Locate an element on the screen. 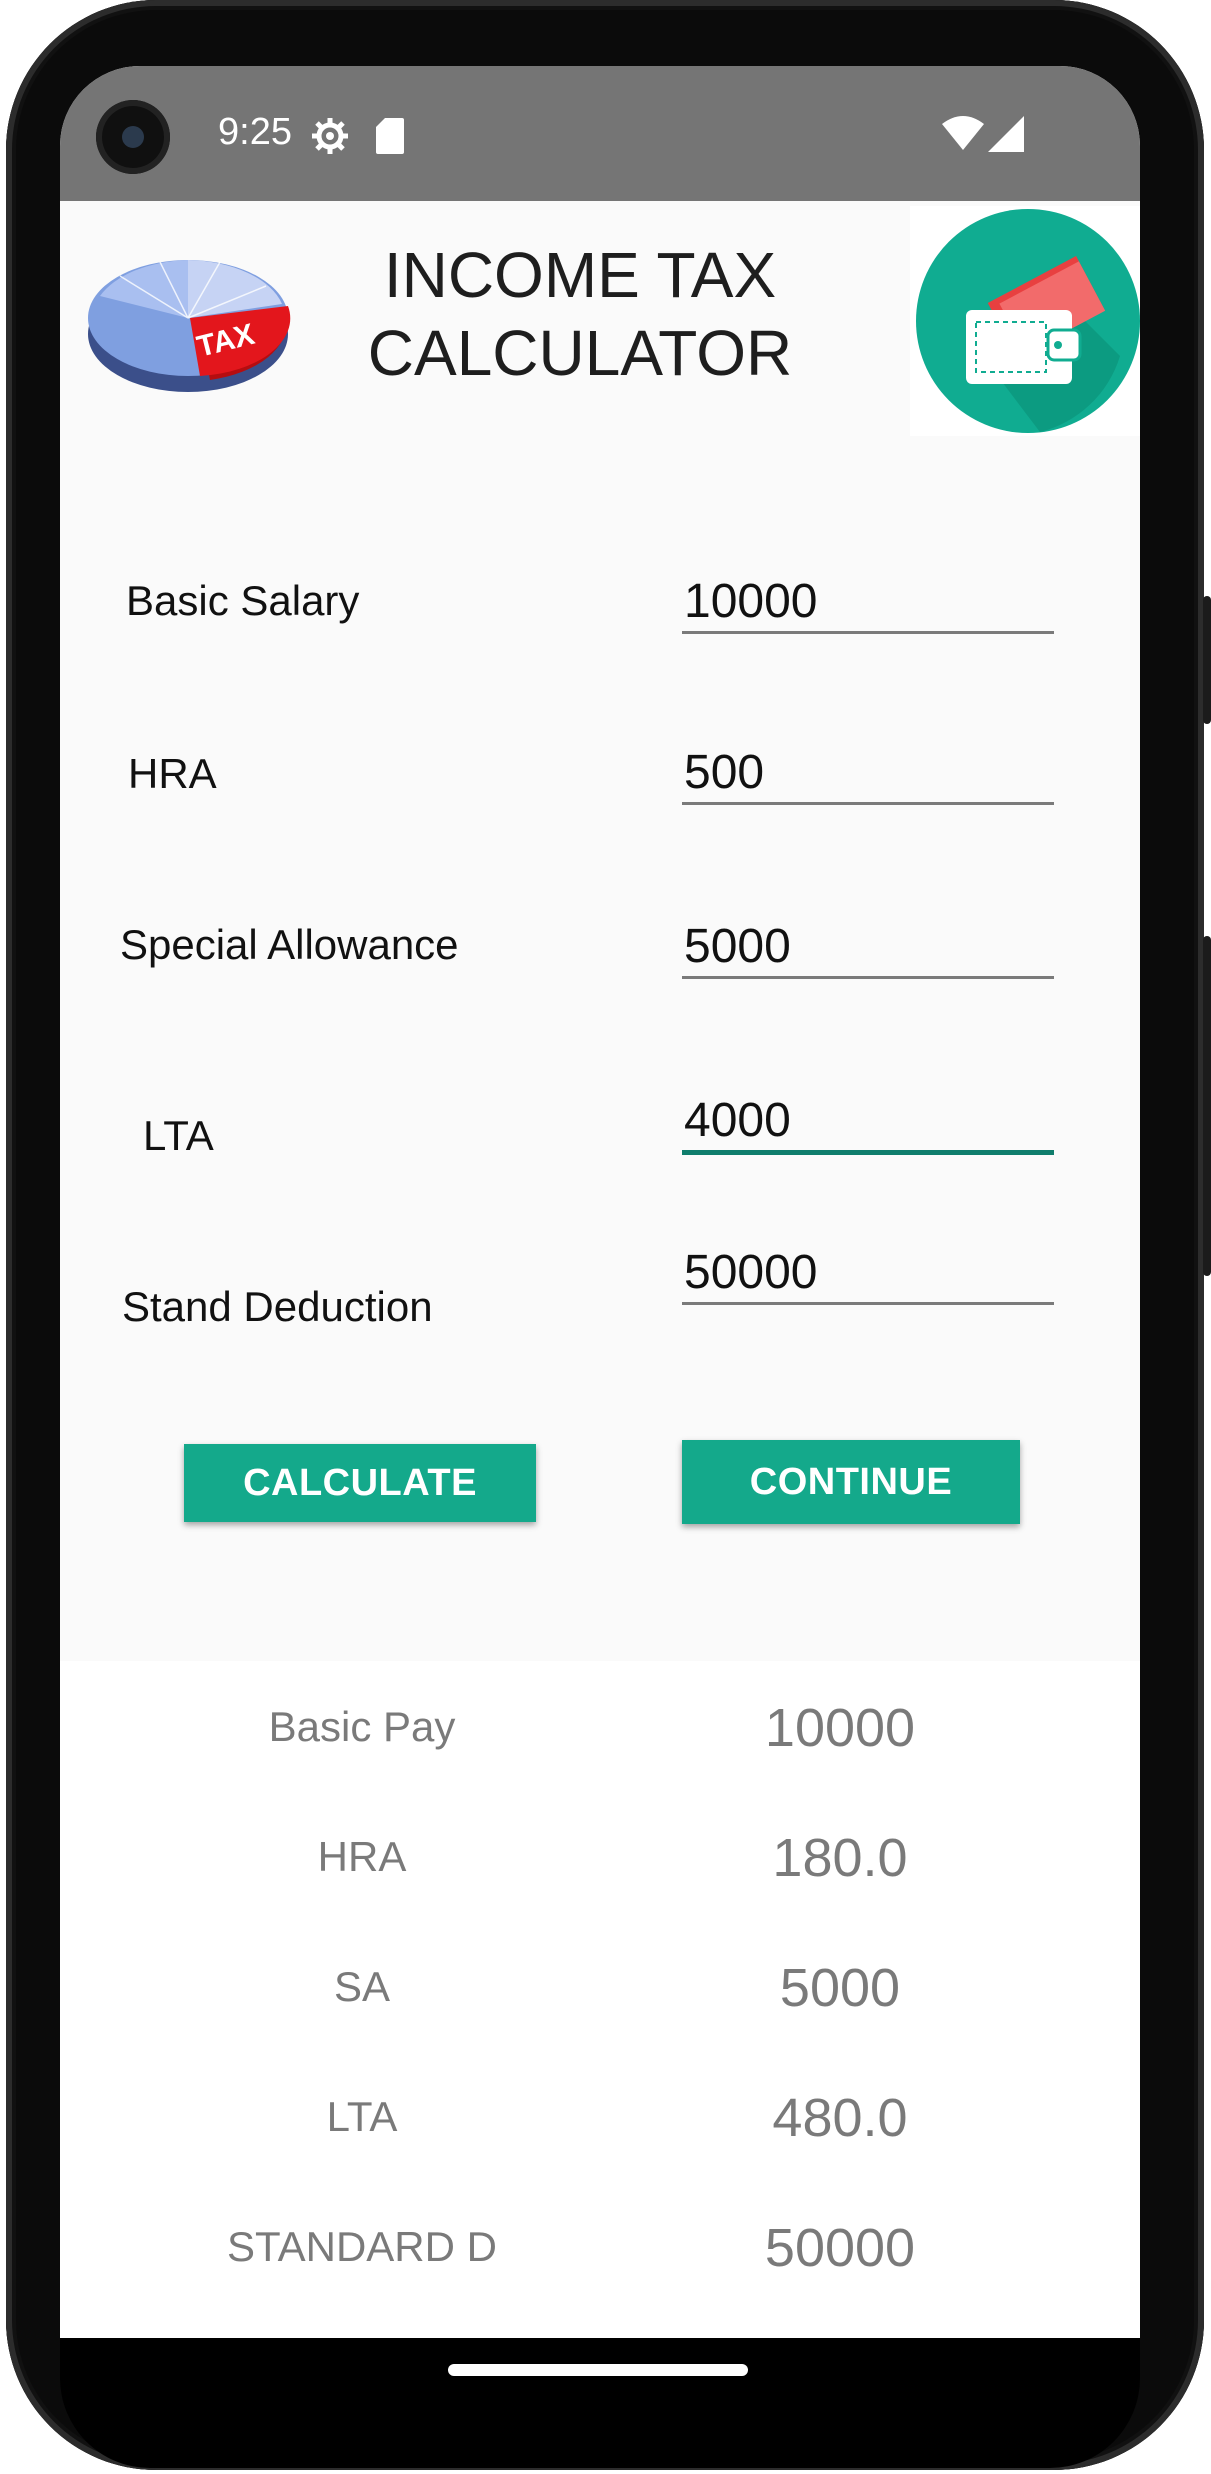  signal-icon is located at coordinates (1006, 134).